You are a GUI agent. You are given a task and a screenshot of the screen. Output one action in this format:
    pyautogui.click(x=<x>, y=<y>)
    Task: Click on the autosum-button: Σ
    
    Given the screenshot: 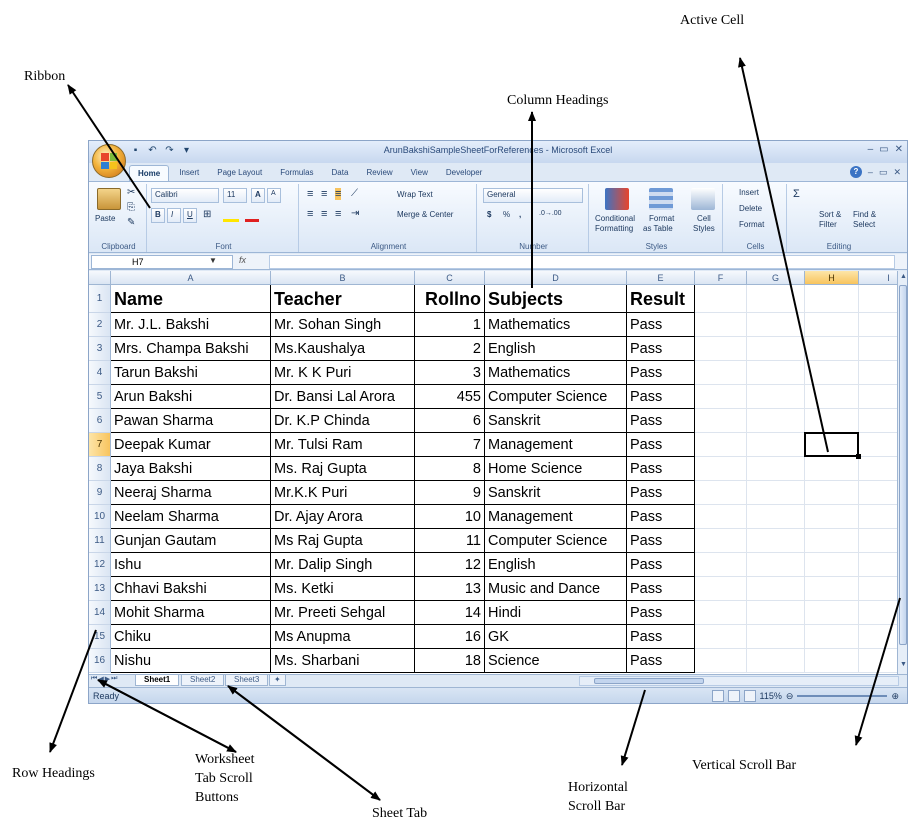 What is the action you would take?
    pyautogui.click(x=796, y=194)
    